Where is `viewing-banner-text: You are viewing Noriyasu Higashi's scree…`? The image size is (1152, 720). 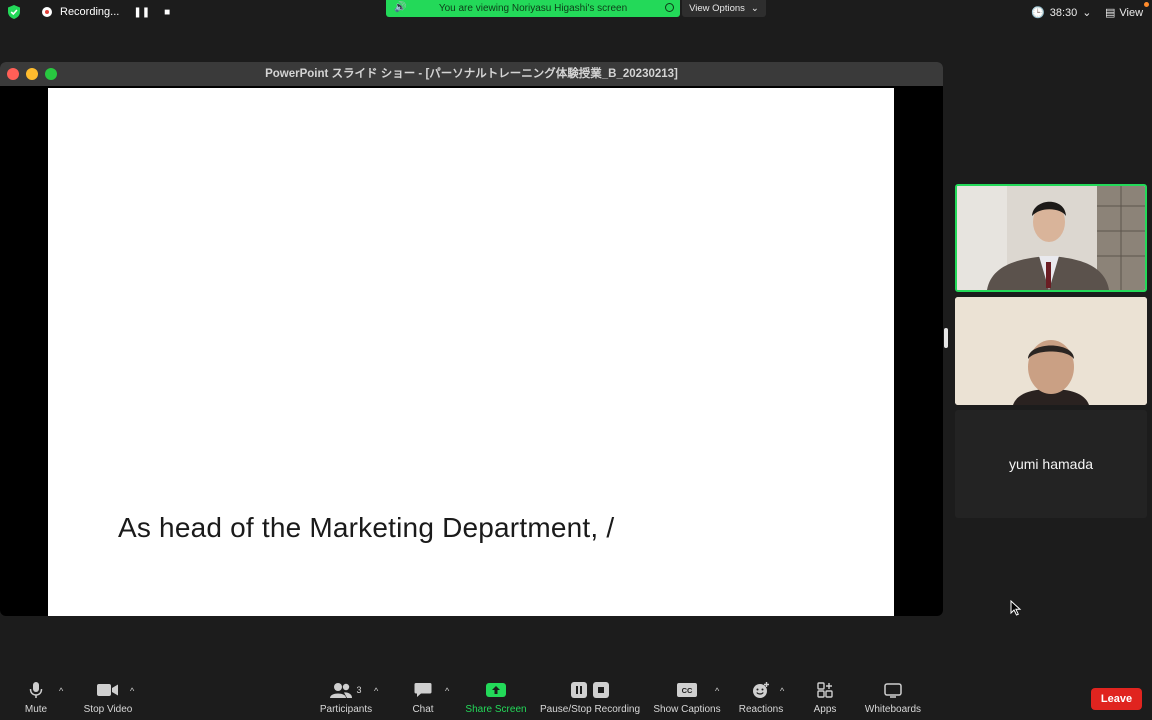 viewing-banner-text: You are viewing Noriyasu Higashi's scree… is located at coordinates (533, 8).